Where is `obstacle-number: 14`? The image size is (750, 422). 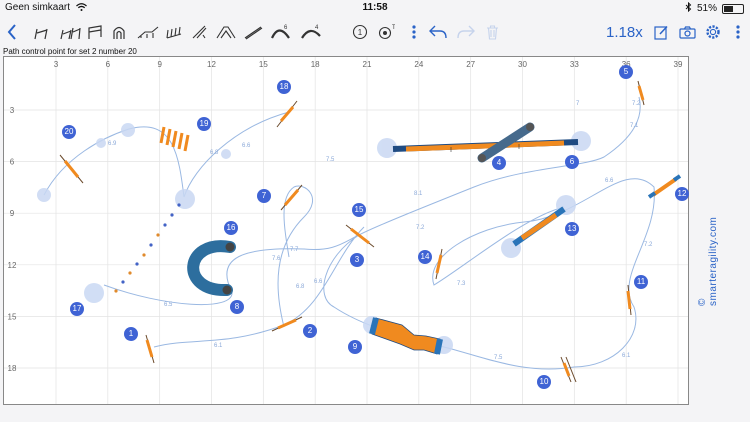 obstacle-number: 14 is located at coordinates (425, 257).